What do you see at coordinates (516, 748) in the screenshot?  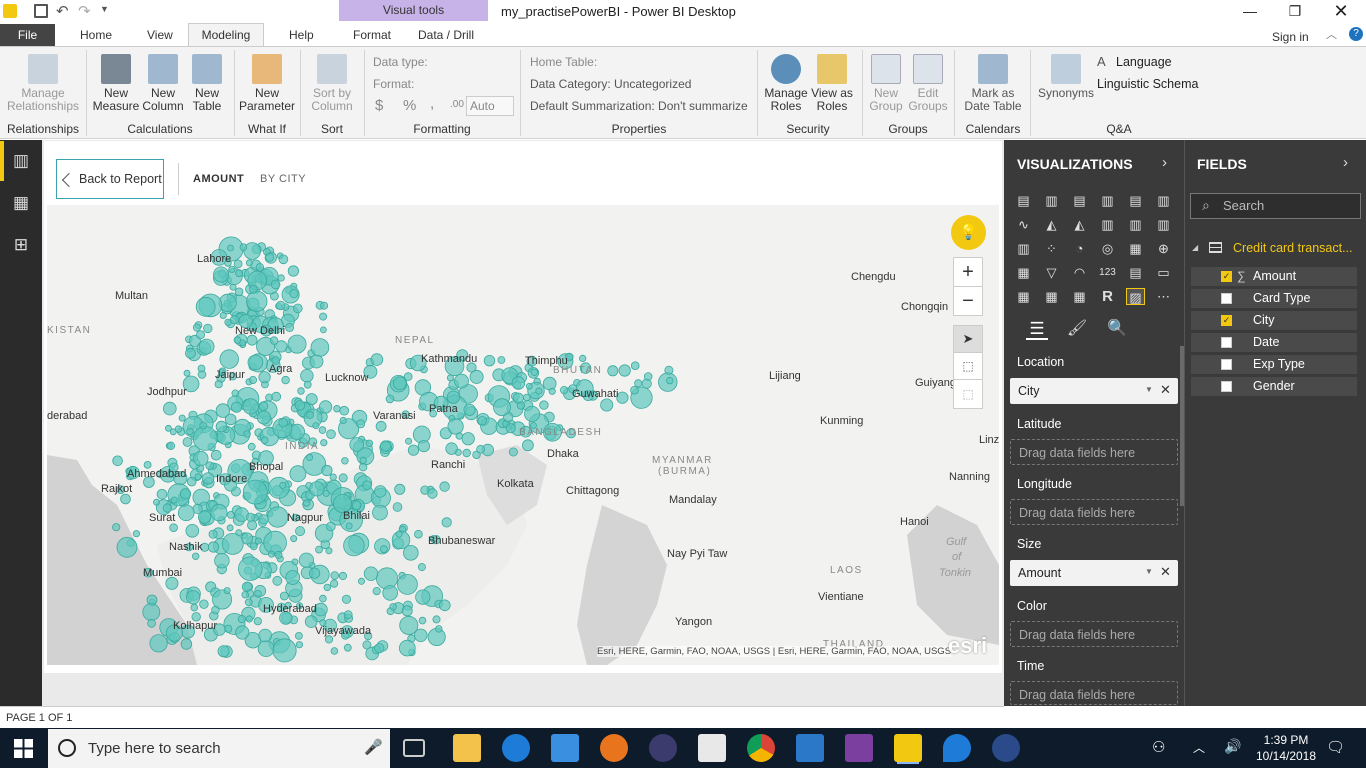 I see `edge-icon` at bounding box center [516, 748].